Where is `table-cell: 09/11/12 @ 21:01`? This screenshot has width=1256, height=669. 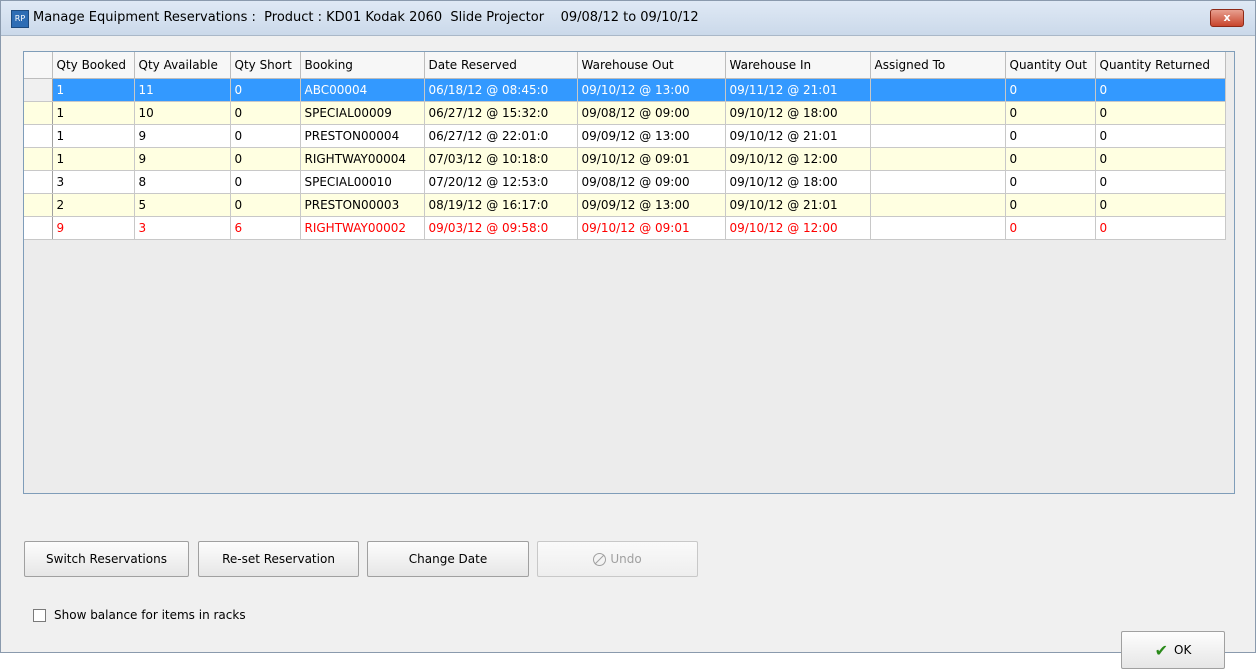 table-cell: 09/11/12 @ 21:01 is located at coordinates (798, 90).